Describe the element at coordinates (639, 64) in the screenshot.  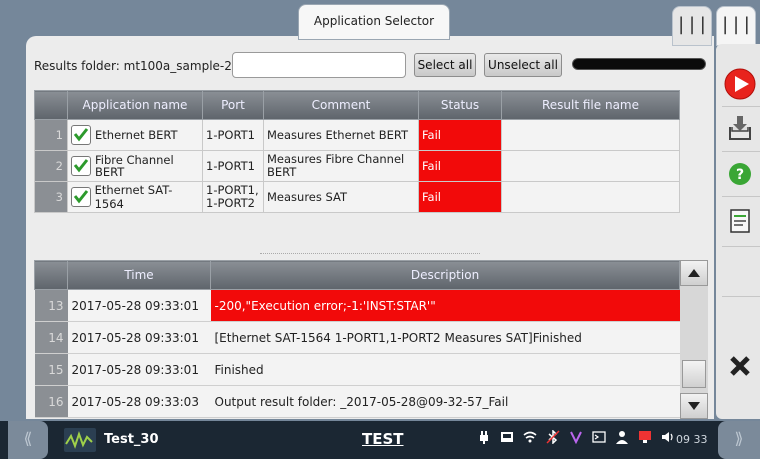
I see `progress-bar` at that location.